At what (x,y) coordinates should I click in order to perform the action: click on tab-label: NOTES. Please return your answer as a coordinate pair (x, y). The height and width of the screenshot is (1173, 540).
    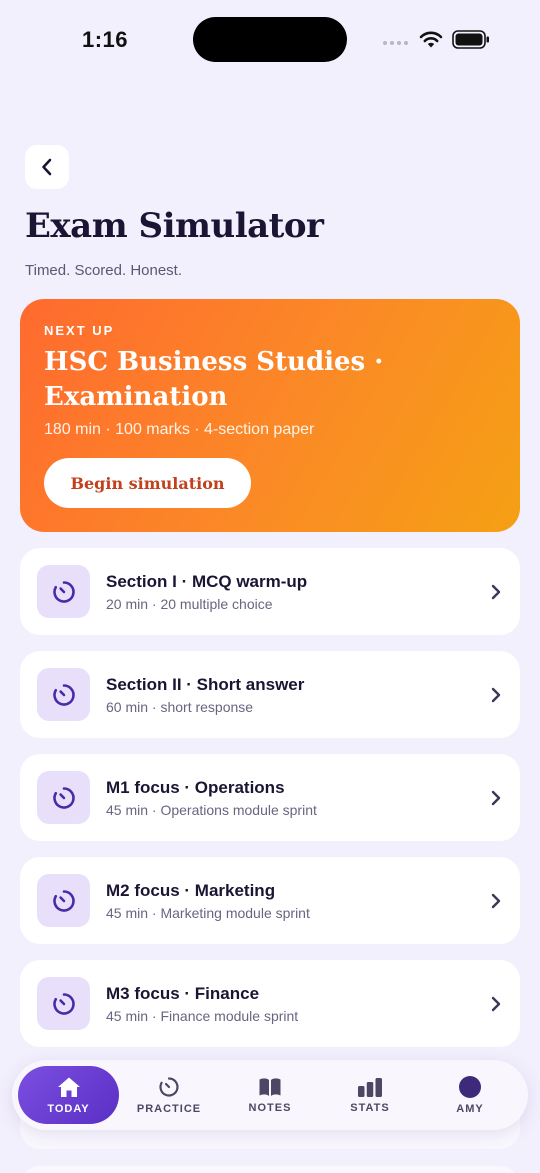
    Looking at the image, I should click on (270, 1107).